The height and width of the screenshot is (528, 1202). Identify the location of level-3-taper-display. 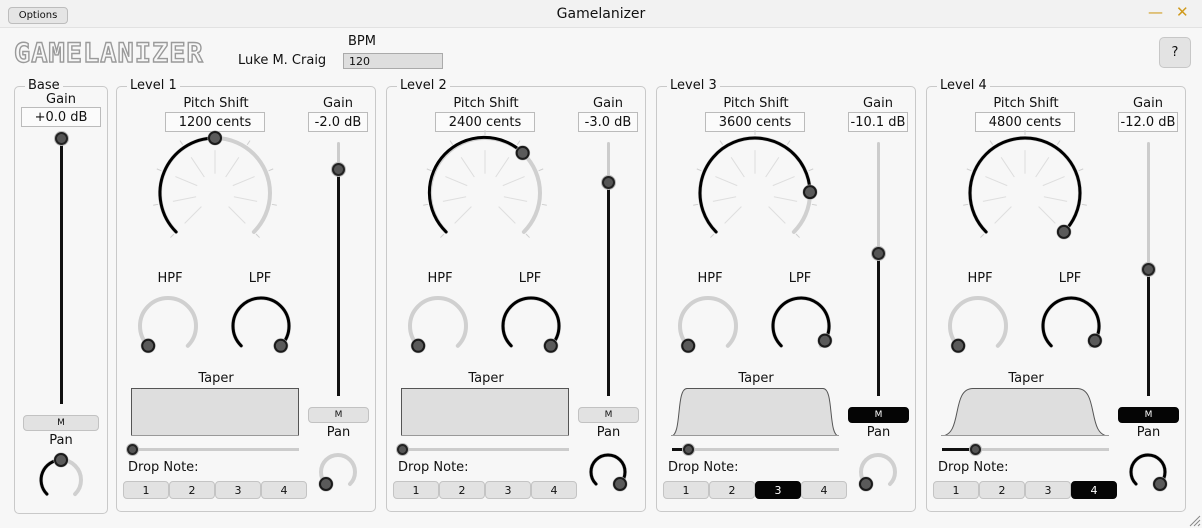
(755, 412).